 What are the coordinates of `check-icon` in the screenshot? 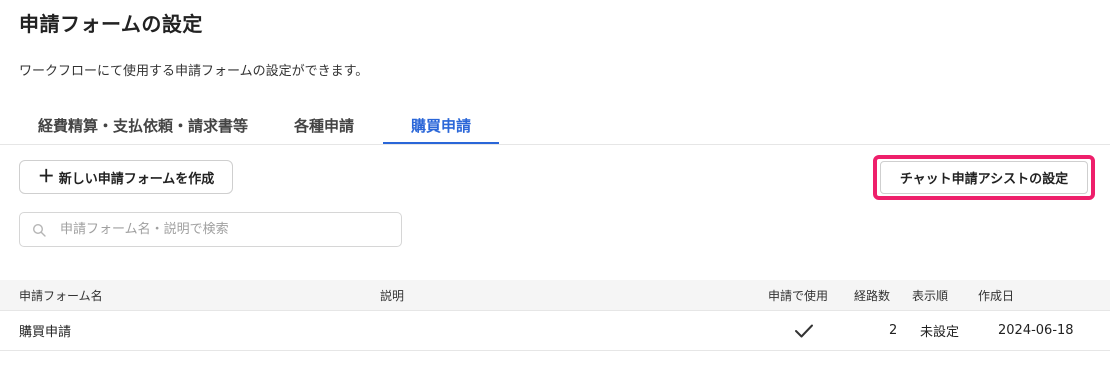 It's located at (804, 330).